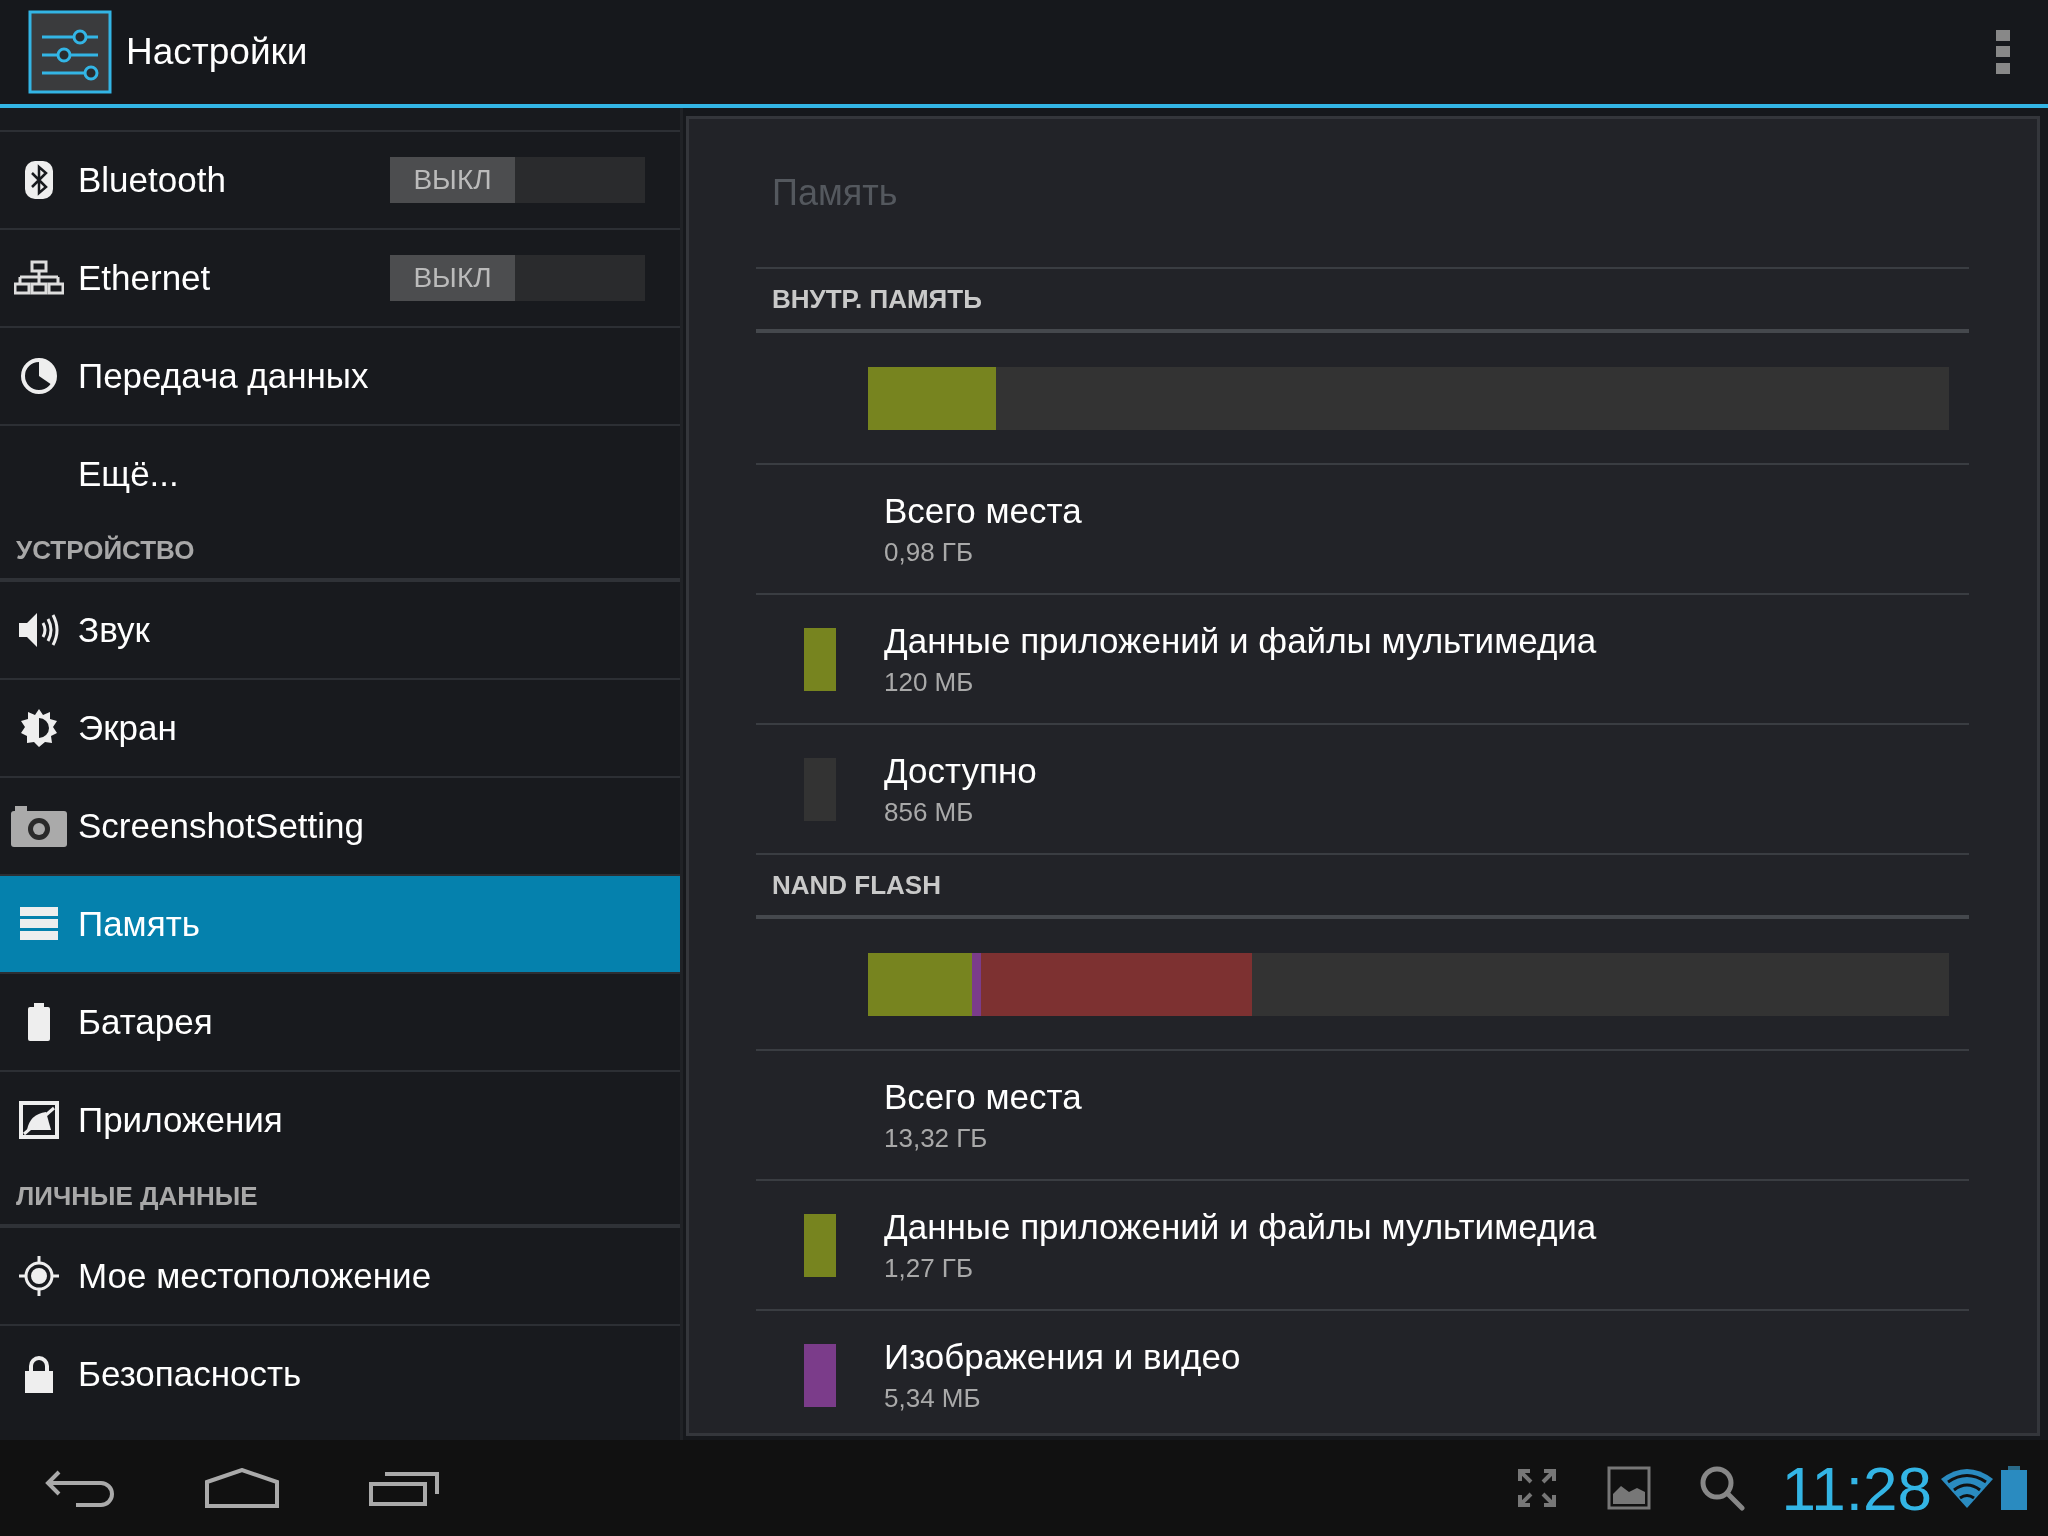 The width and height of the screenshot is (2048, 1536). Describe the element at coordinates (145, 1022) in the screenshot. I see `menu-label: Батарея` at that location.